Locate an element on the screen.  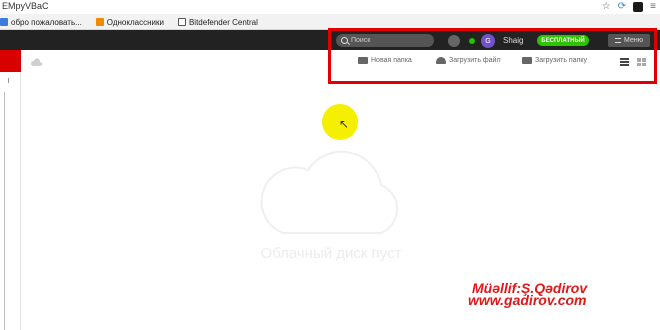
highlight-annotation-box is located at coordinates (492, 56).